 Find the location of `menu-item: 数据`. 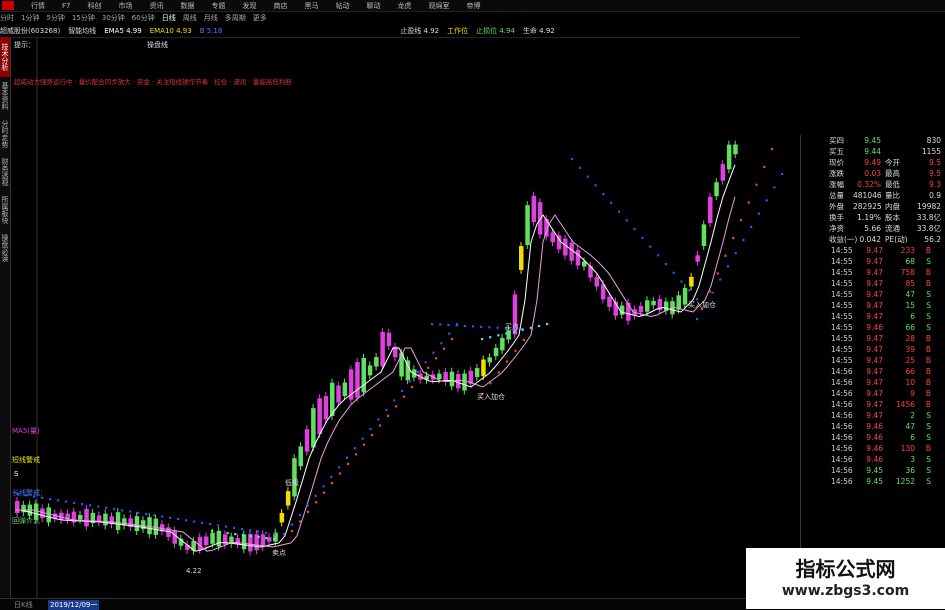

menu-item: 数据 is located at coordinates (187, 6).